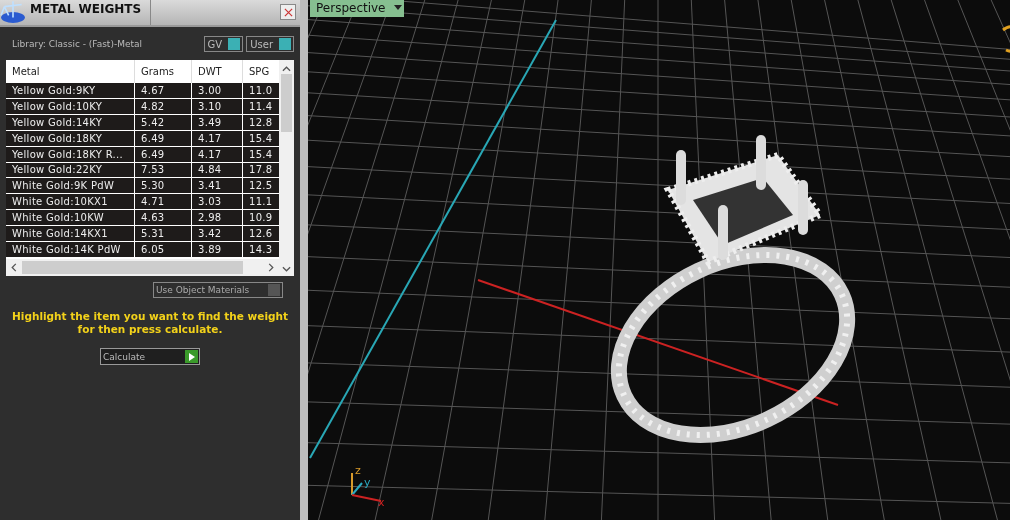 This screenshot has width=1010, height=520. What do you see at coordinates (261, 218) in the screenshot?
I see `table-cell: 10.9` at bounding box center [261, 218].